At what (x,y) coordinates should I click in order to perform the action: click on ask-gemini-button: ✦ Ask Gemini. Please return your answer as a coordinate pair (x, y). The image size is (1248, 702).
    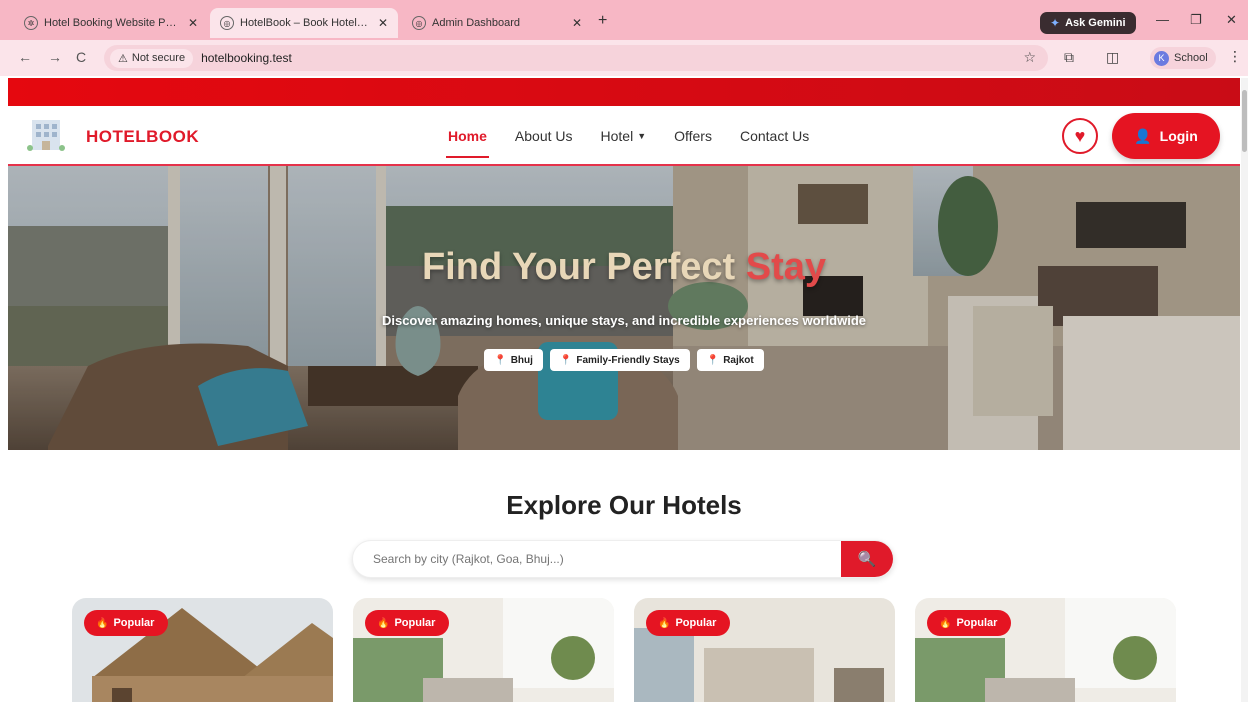
    Looking at the image, I should click on (1088, 23).